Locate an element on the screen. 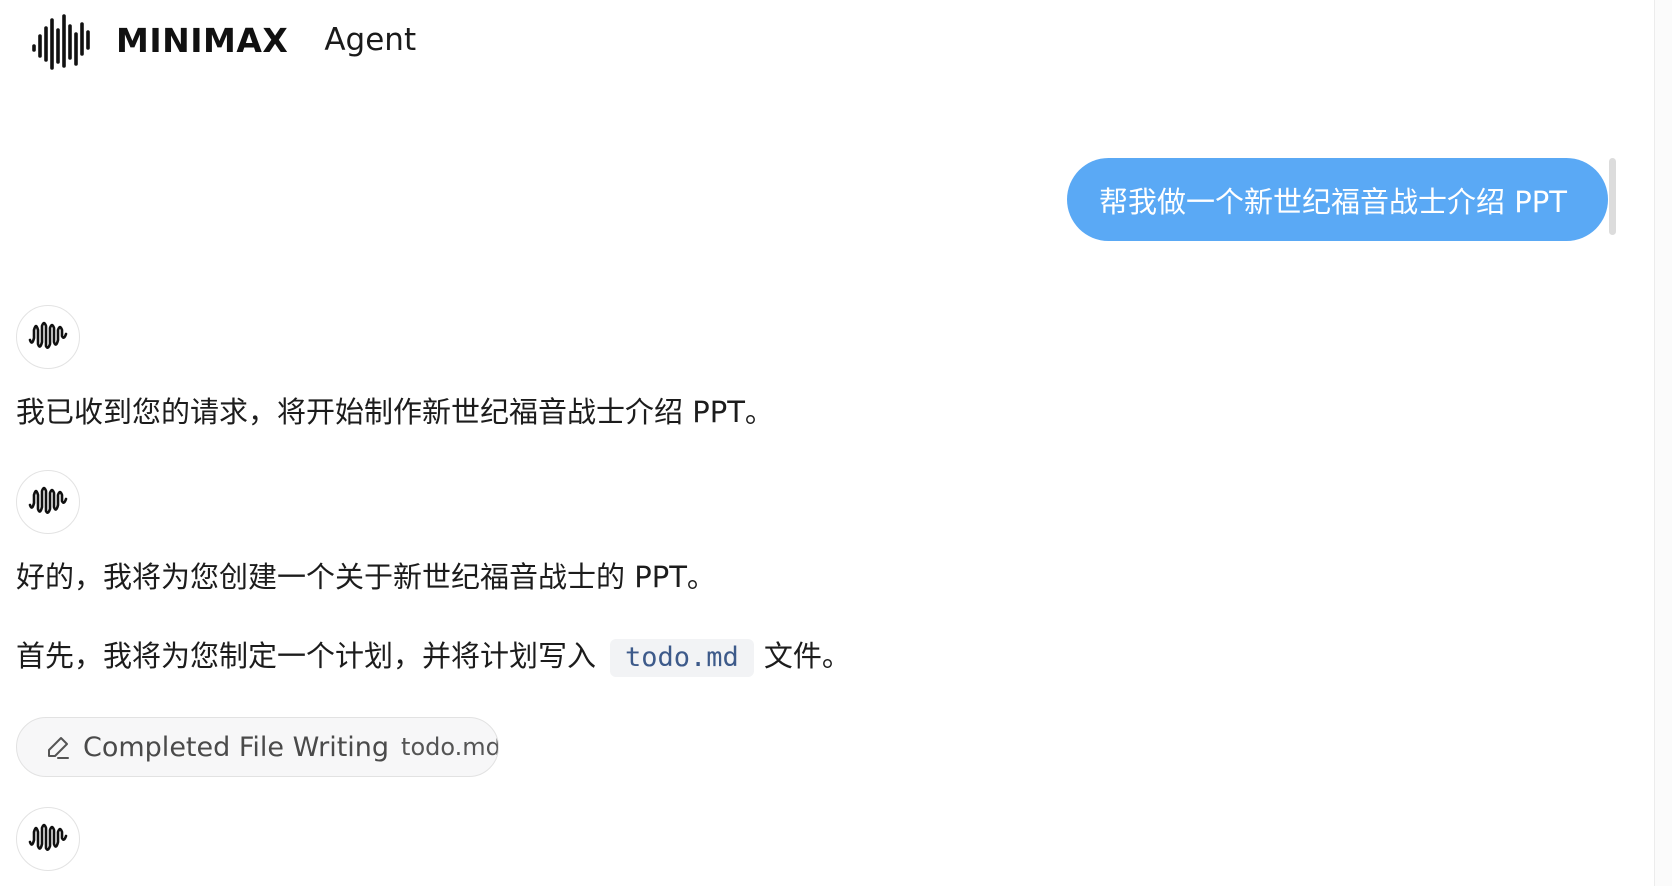 The width and height of the screenshot is (1672, 886). user-message-bubble: 帮我做一个新世纪福音战士介绍 PPT is located at coordinates (1337, 199).